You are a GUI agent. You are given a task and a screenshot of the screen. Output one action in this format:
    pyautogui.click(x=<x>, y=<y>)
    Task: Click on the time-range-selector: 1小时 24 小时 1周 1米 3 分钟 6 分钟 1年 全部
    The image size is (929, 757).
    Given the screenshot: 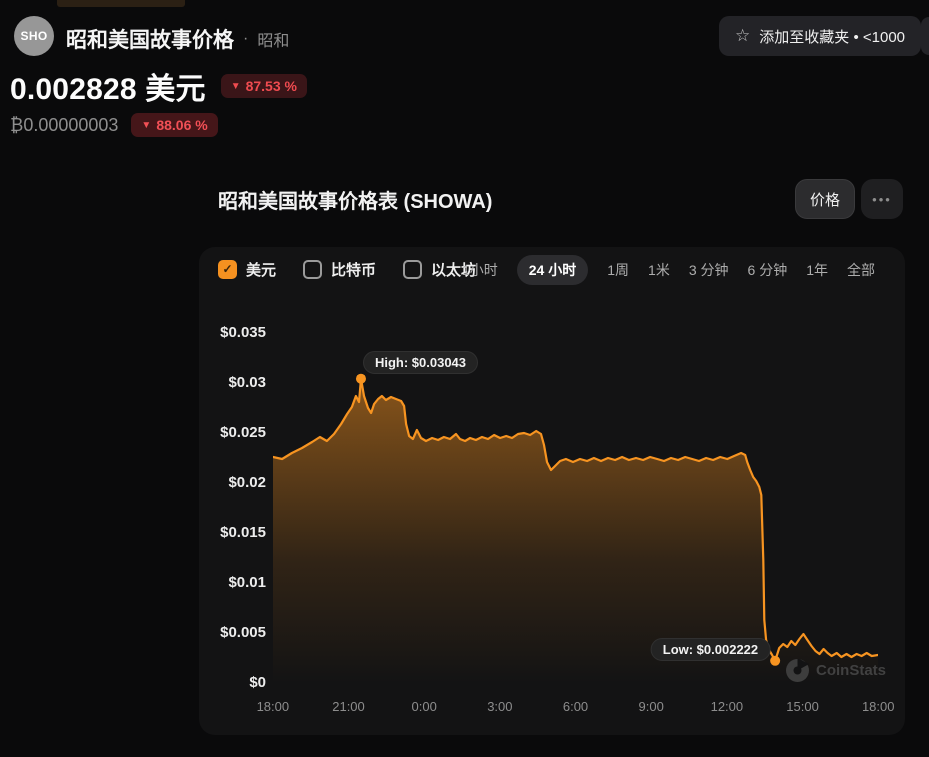 What is the action you would take?
    pyautogui.click(x=668, y=270)
    